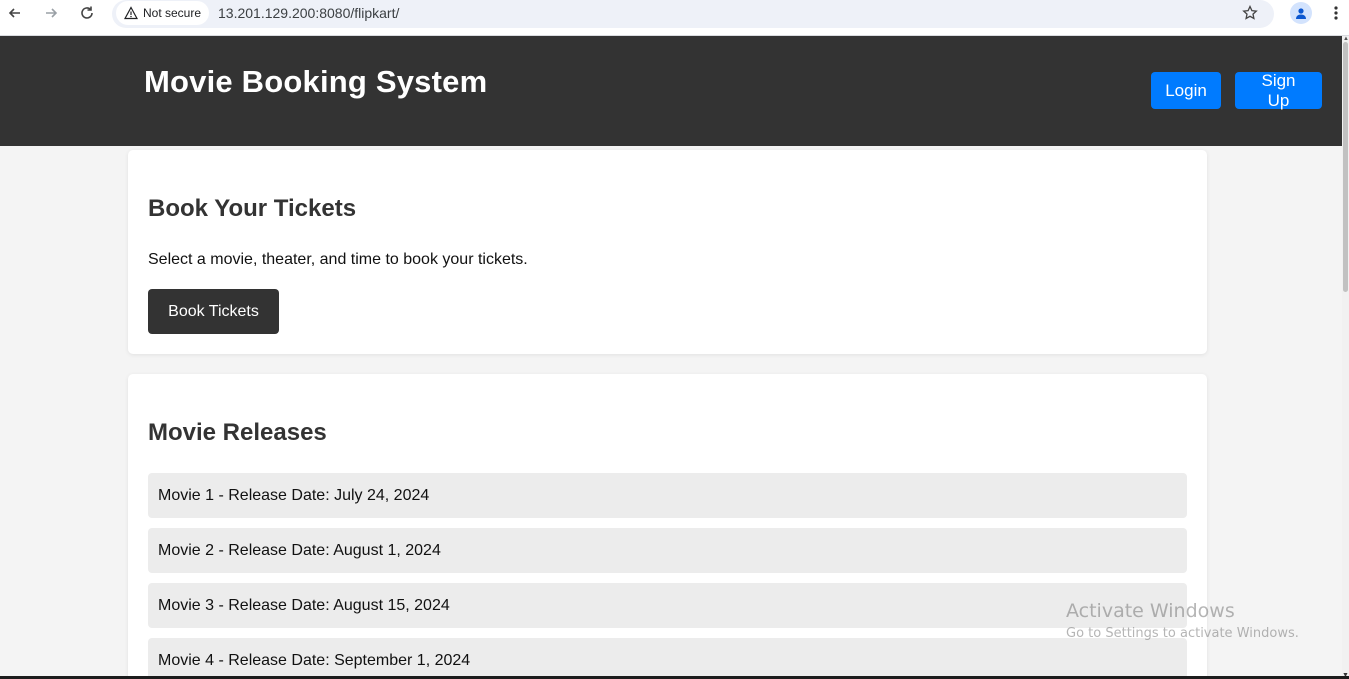 Image resolution: width=1349 pixels, height=679 pixels. Describe the element at coordinates (1186, 90) in the screenshot. I see `login-button: Login` at that location.